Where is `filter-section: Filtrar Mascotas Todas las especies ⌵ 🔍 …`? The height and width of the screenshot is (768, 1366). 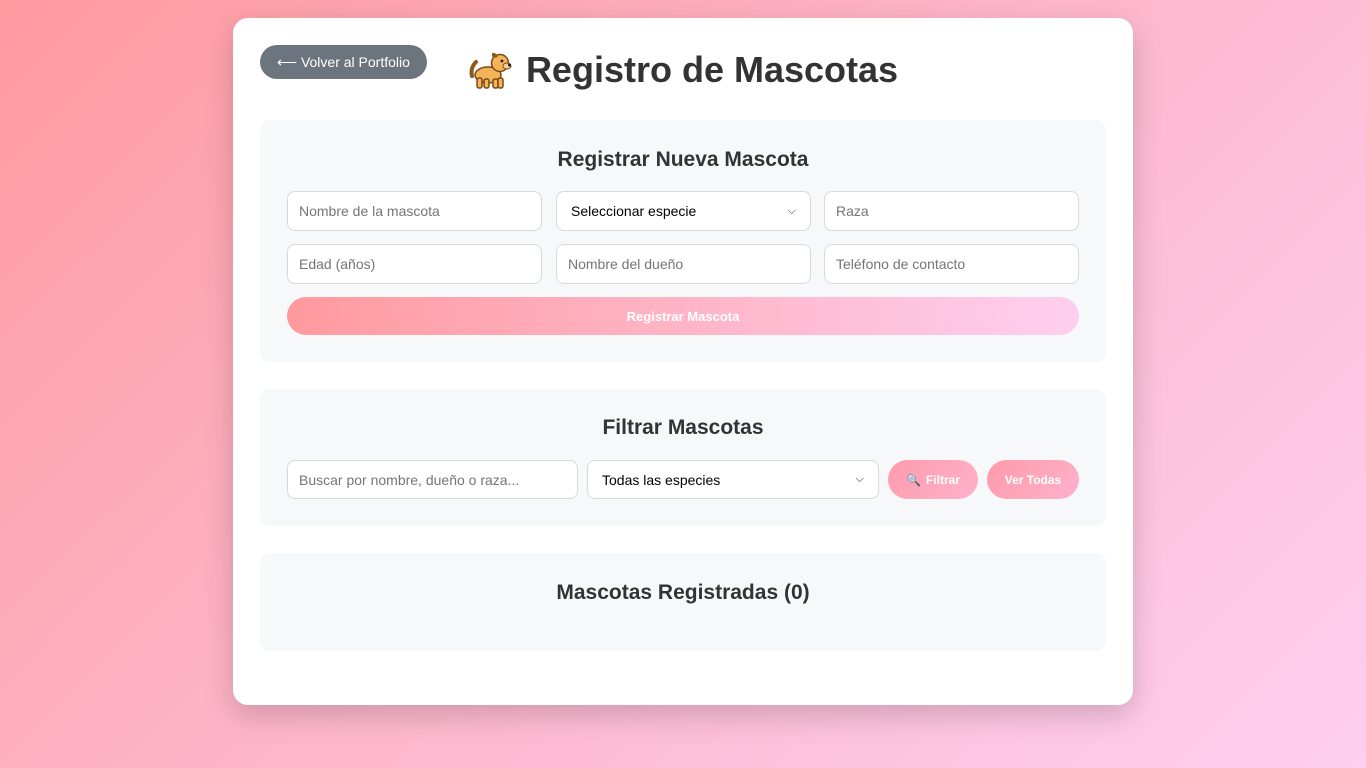
filter-section: Filtrar Mascotas Todas las especies ⌵ 🔍 … is located at coordinates (683, 457).